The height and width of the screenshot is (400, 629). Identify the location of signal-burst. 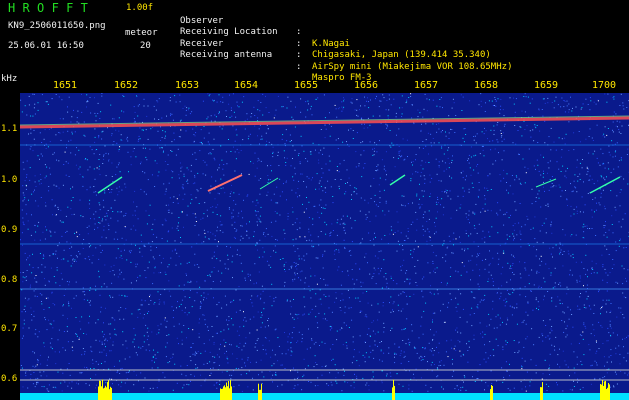
(222, 394).